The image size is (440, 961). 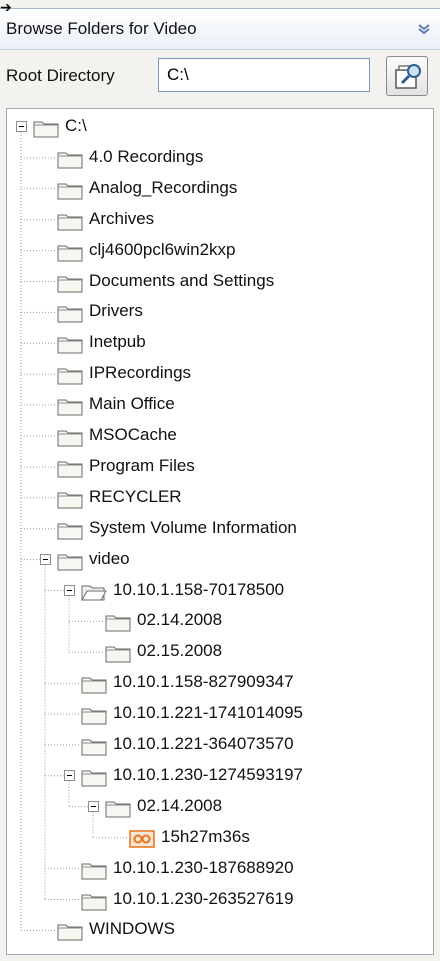 I want to click on tree-item-label: Main Office, so click(x=132, y=404).